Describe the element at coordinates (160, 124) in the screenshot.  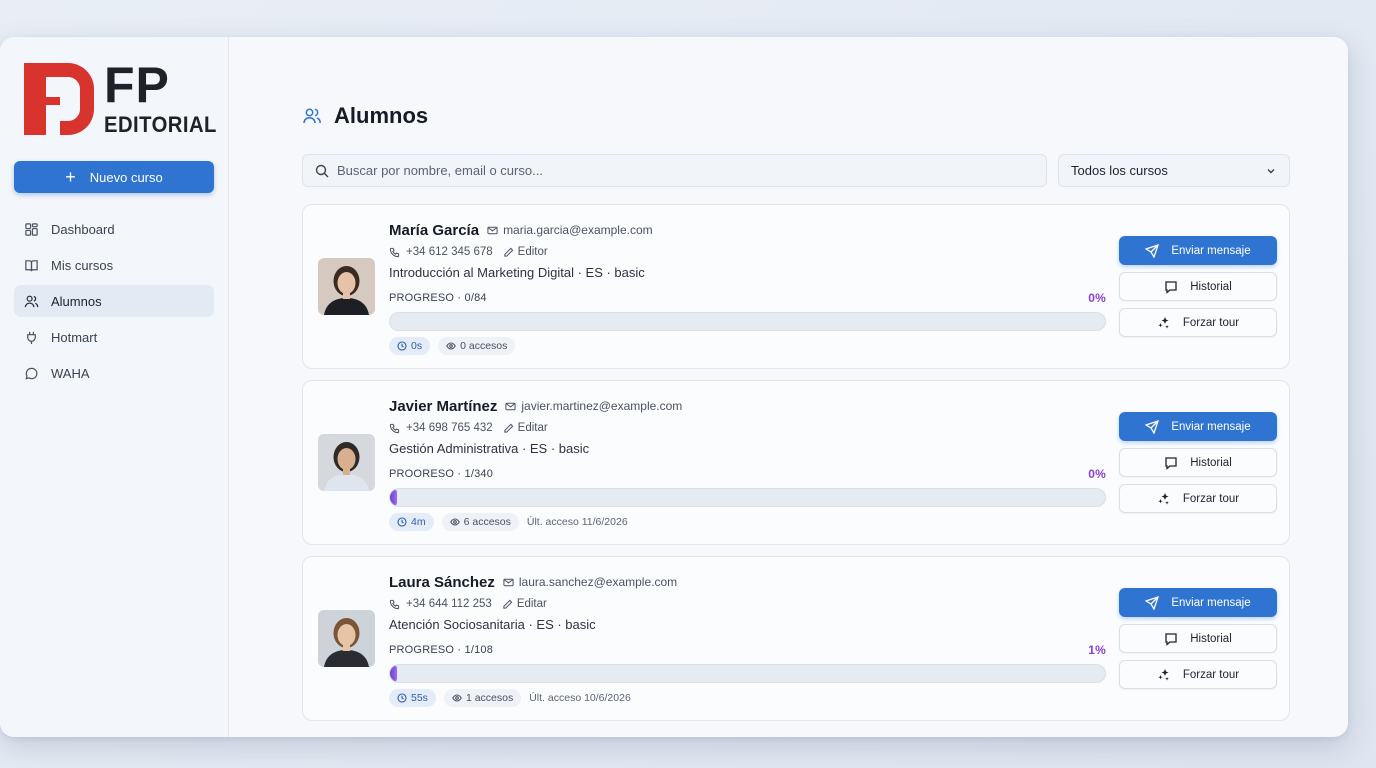
I see `logo-editorial-text: EDITORIAL` at that location.